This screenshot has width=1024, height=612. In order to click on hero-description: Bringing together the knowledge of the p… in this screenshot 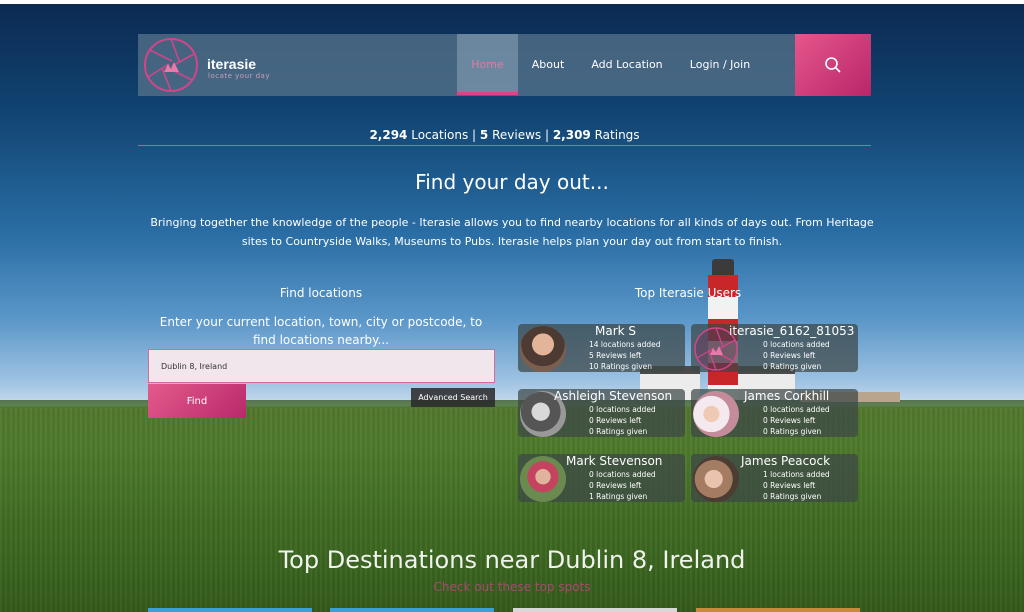, I will do `click(512, 232)`.